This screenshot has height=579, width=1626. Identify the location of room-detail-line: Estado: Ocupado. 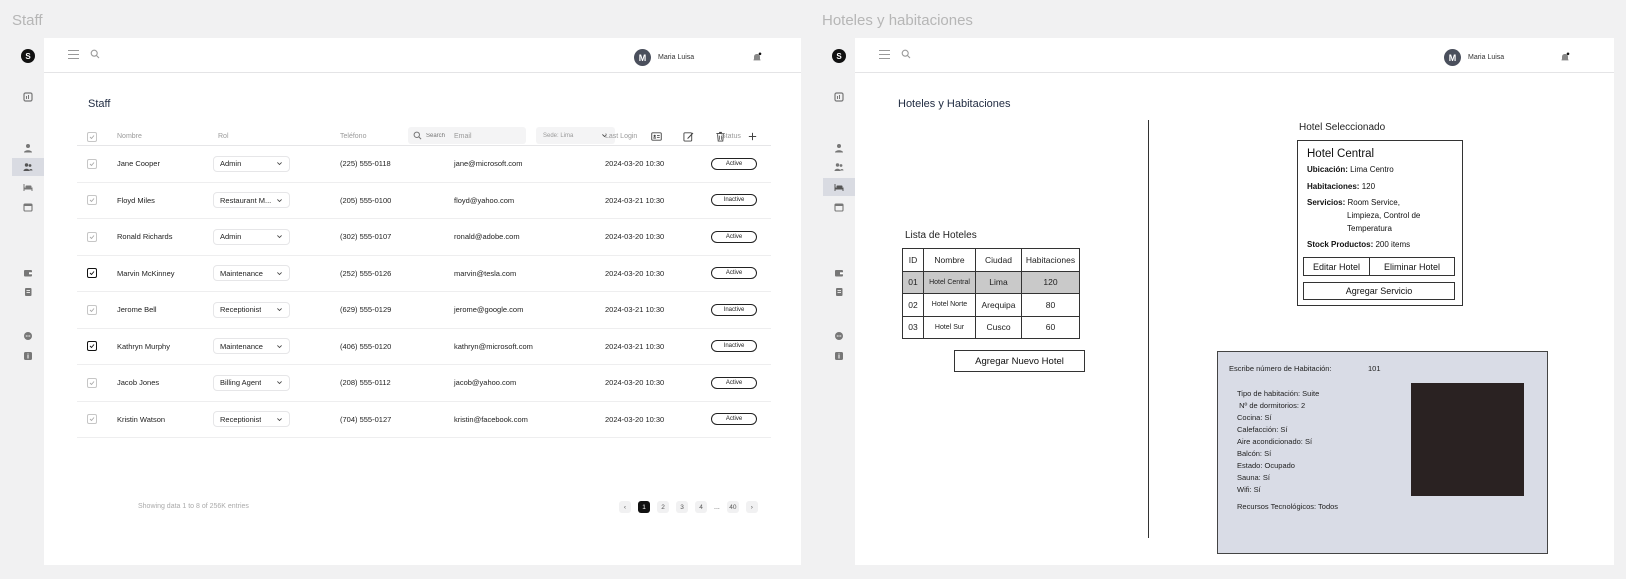
(1266, 465).